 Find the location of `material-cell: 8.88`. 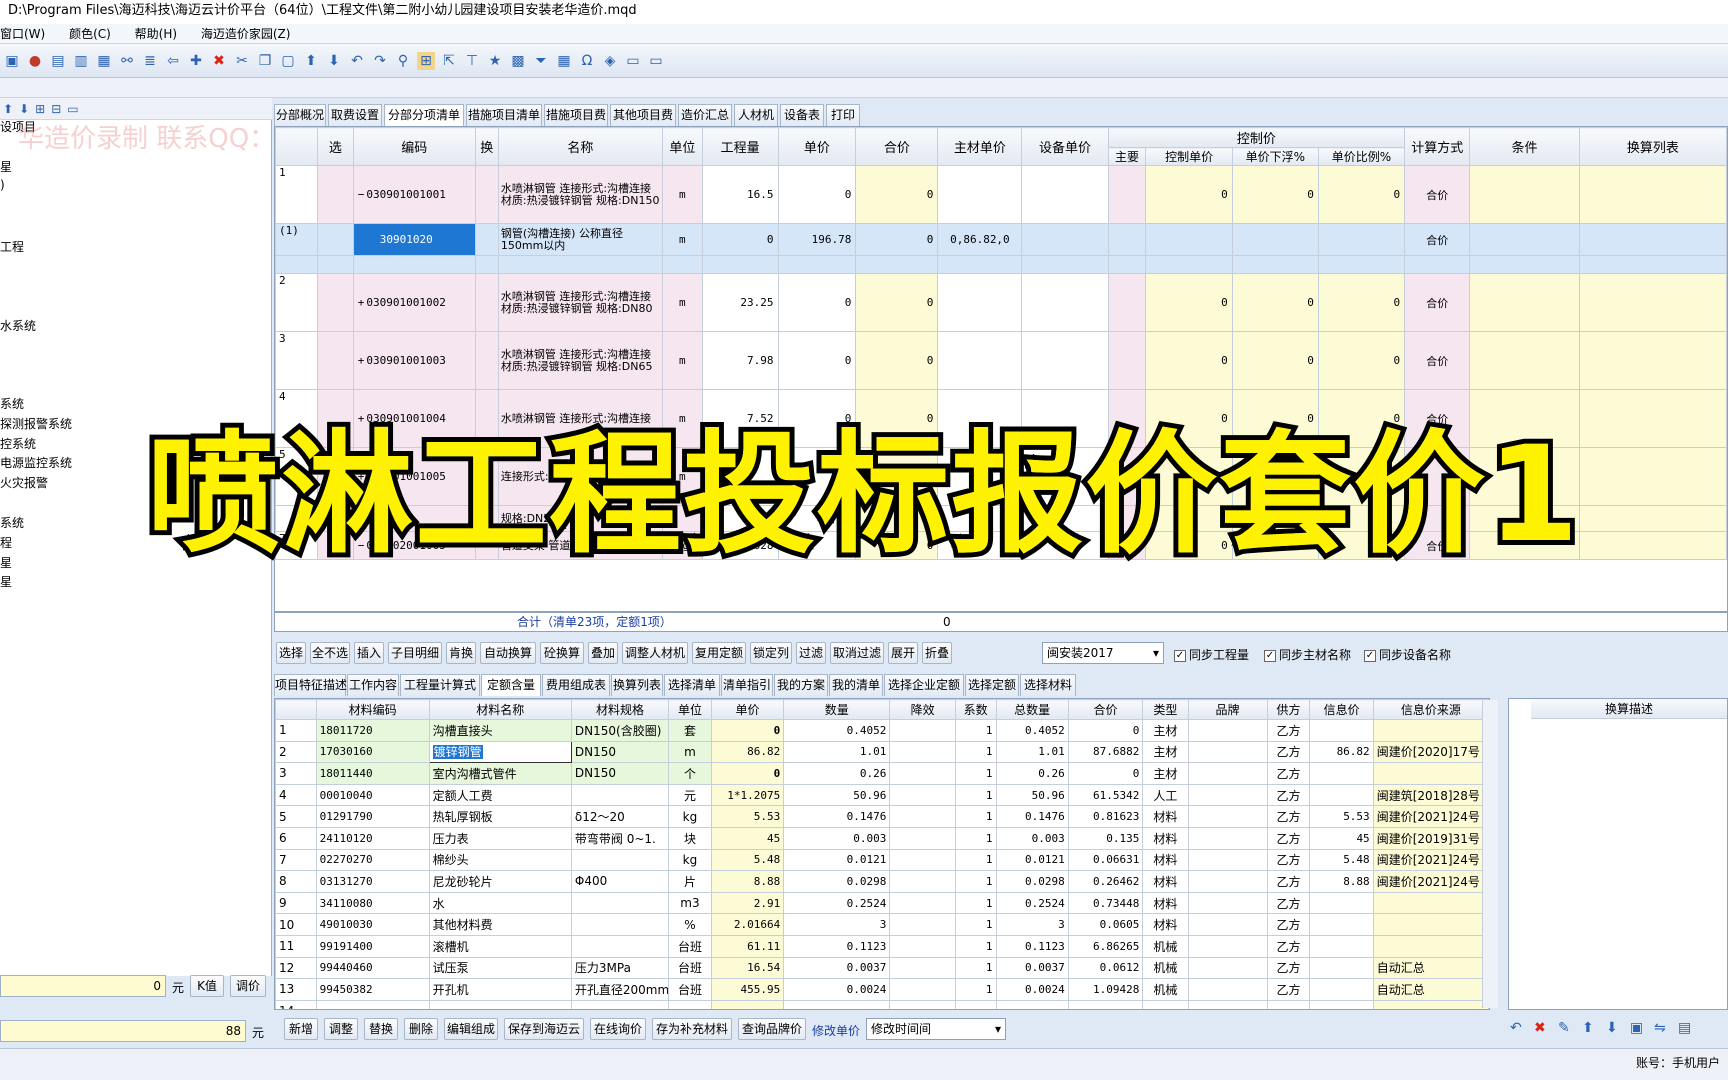

material-cell: 8.88 is located at coordinates (1341, 881).